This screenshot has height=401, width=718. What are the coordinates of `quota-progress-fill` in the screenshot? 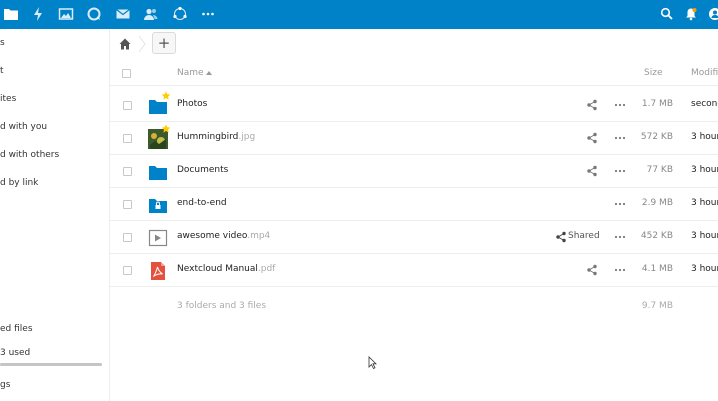 It's located at (51, 364).